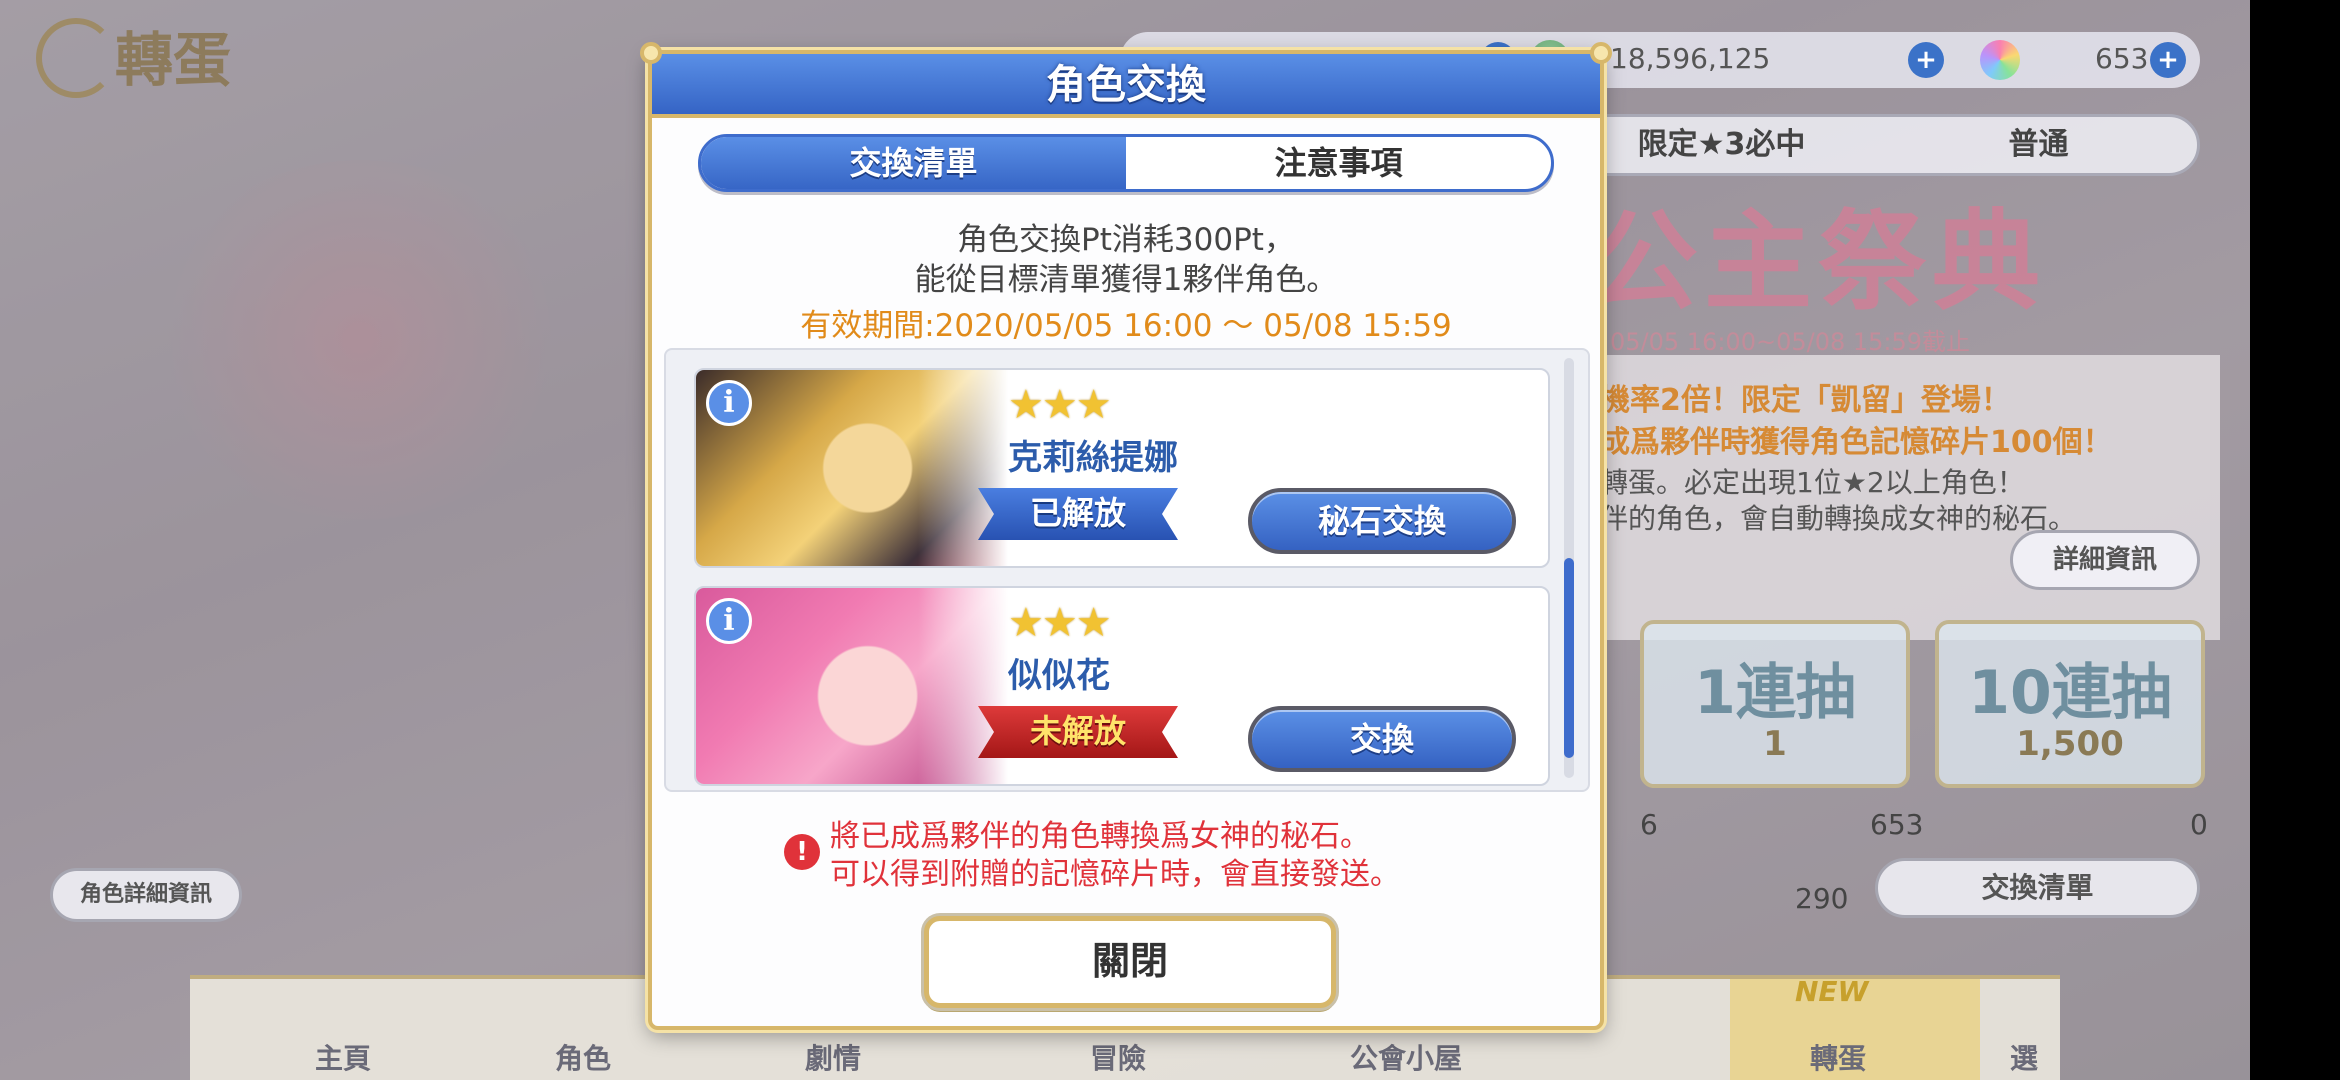 Image resolution: width=2340 pixels, height=1080 pixels. I want to click on paid-jewel-count: 0, so click(2199, 824).